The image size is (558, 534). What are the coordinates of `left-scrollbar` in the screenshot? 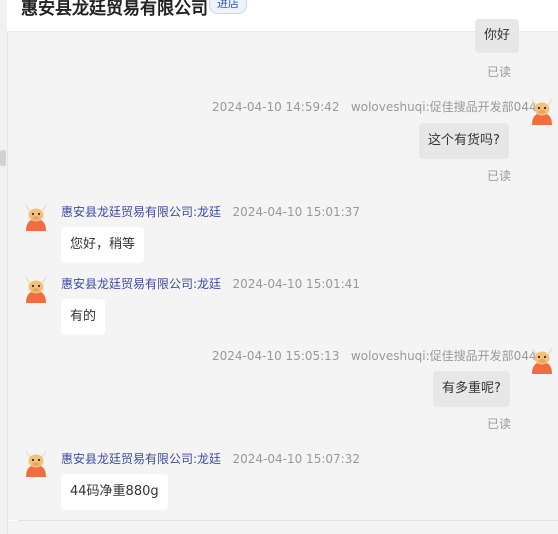 It's located at (4, 267).